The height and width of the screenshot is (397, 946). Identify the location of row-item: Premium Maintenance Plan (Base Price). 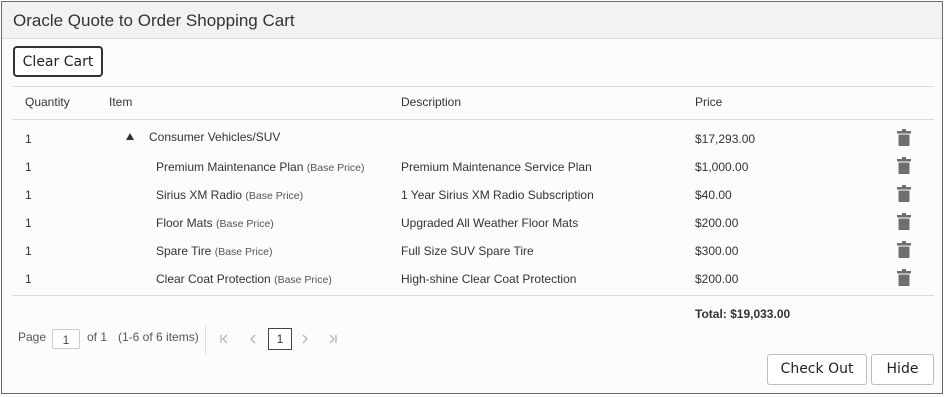
(260, 167).